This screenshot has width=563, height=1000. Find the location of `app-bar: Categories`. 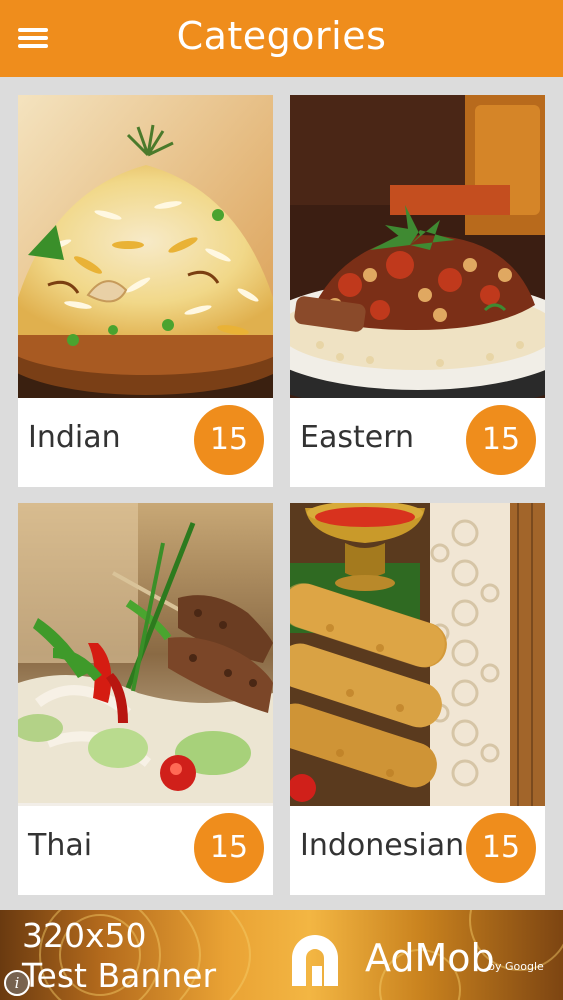

app-bar: Categories is located at coordinates (281, 38).